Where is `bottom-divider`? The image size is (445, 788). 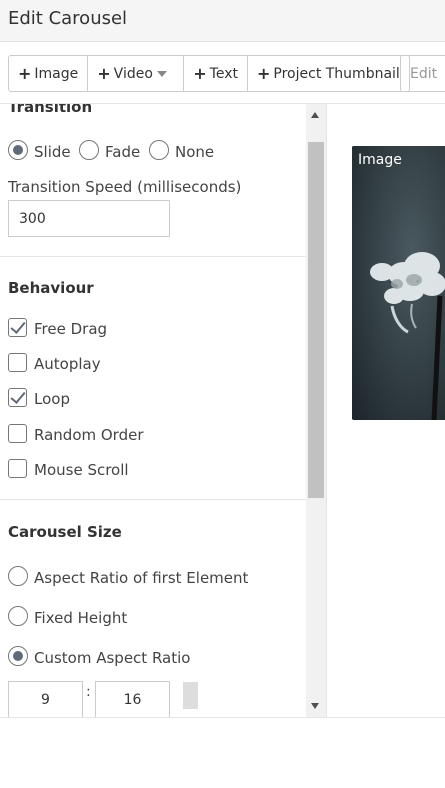
bottom-divider is located at coordinates (222, 717).